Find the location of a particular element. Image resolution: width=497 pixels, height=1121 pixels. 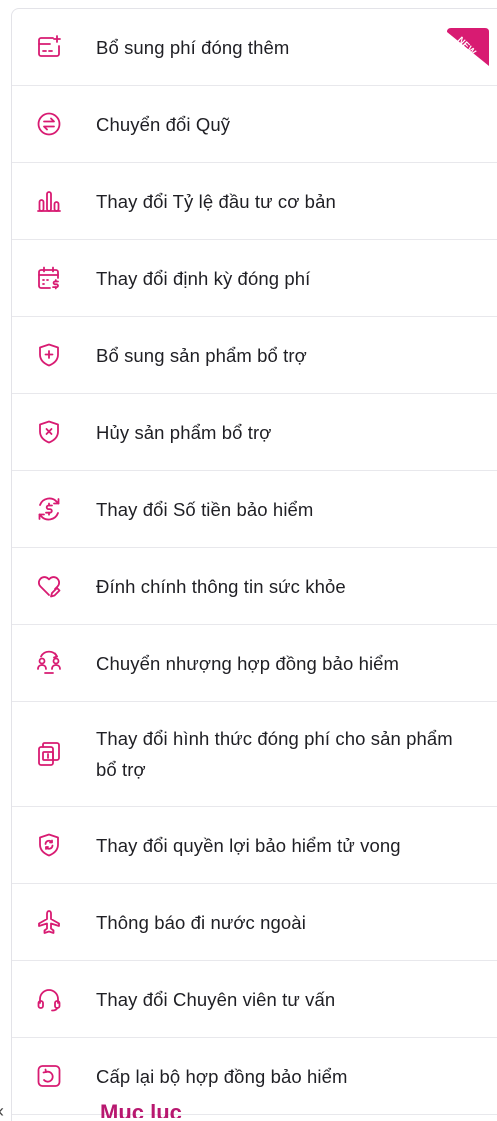

shield-refresh-icon is located at coordinates (49, 845).